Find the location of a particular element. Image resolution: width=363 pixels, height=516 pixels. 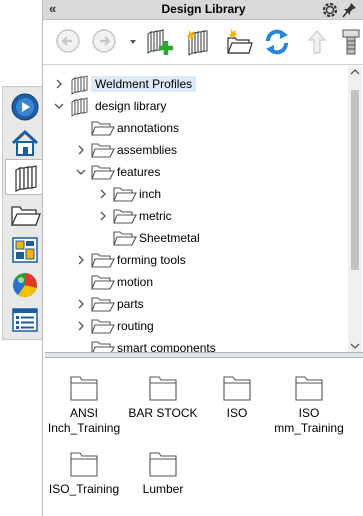

file-label: Lumber is located at coordinates (163, 489).